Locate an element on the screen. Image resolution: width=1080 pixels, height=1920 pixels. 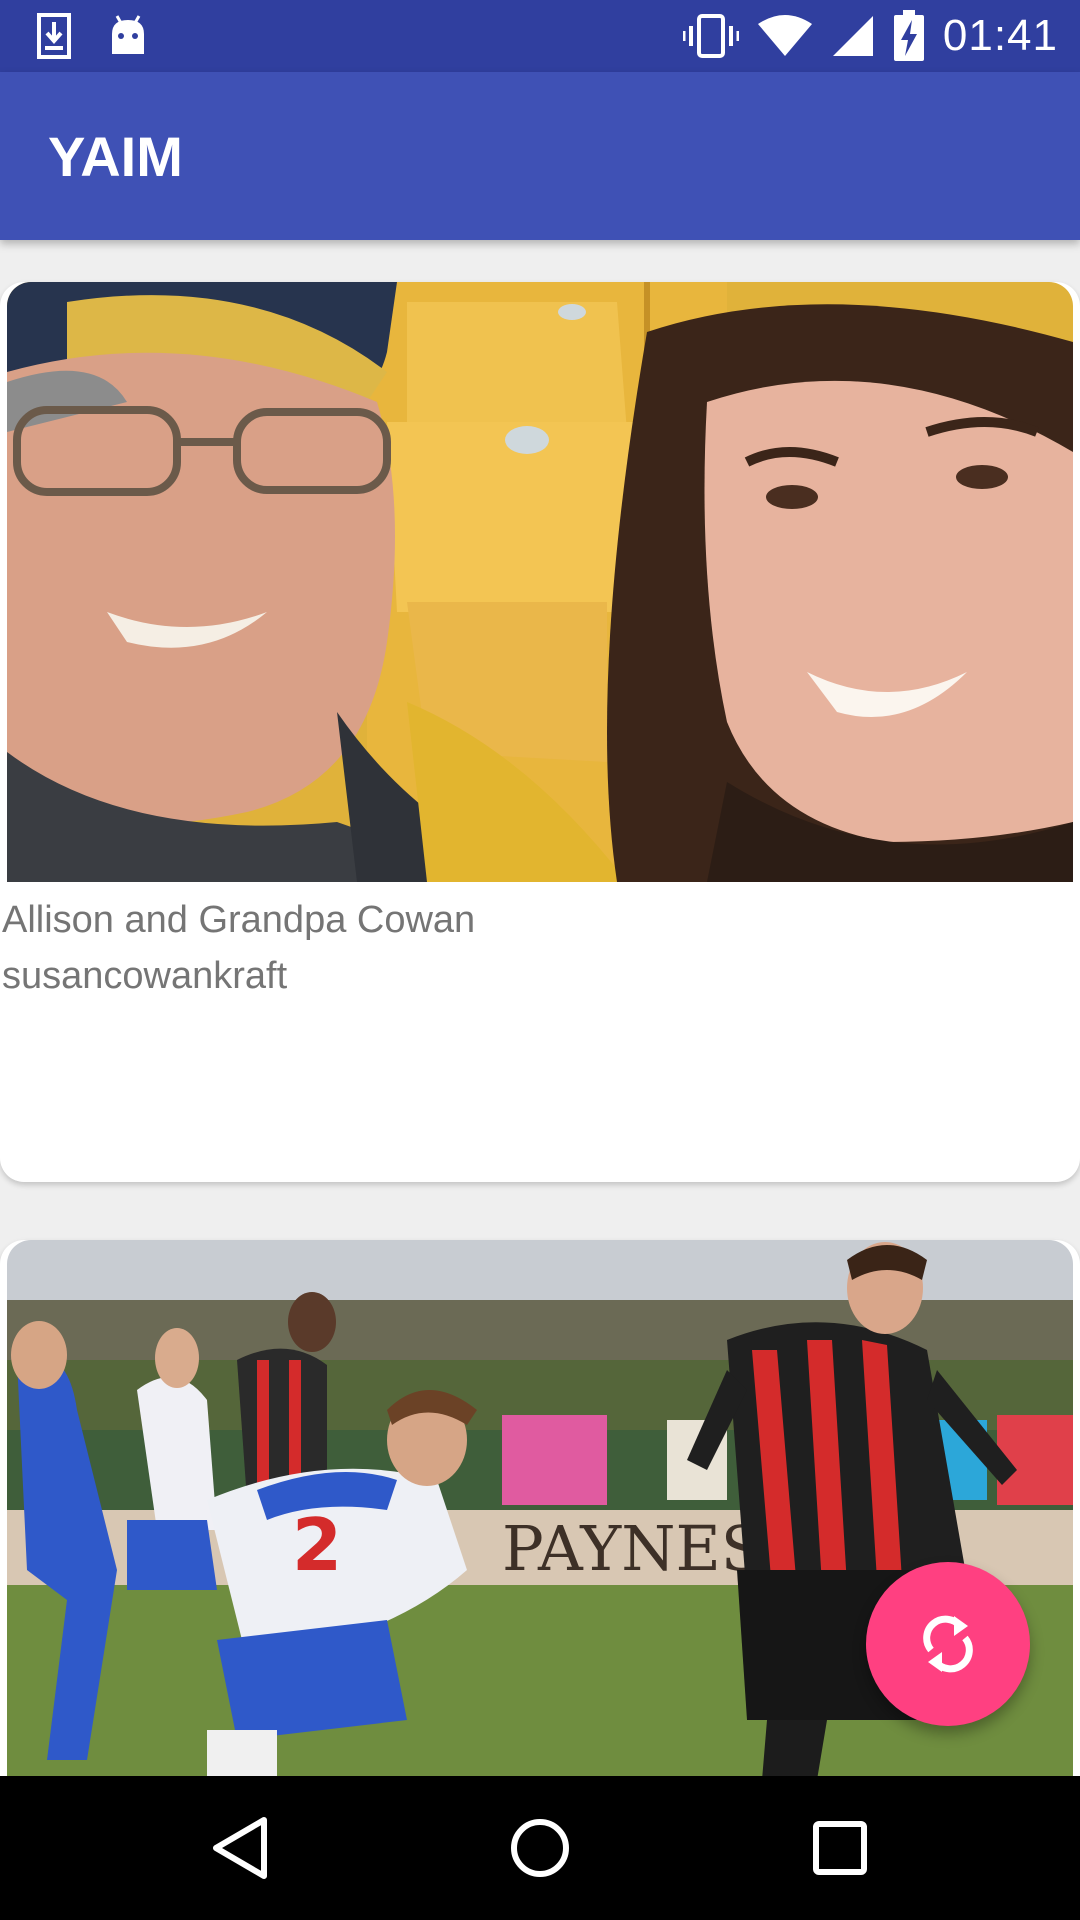
navigation-bar is located at coordinates (540, 1848).